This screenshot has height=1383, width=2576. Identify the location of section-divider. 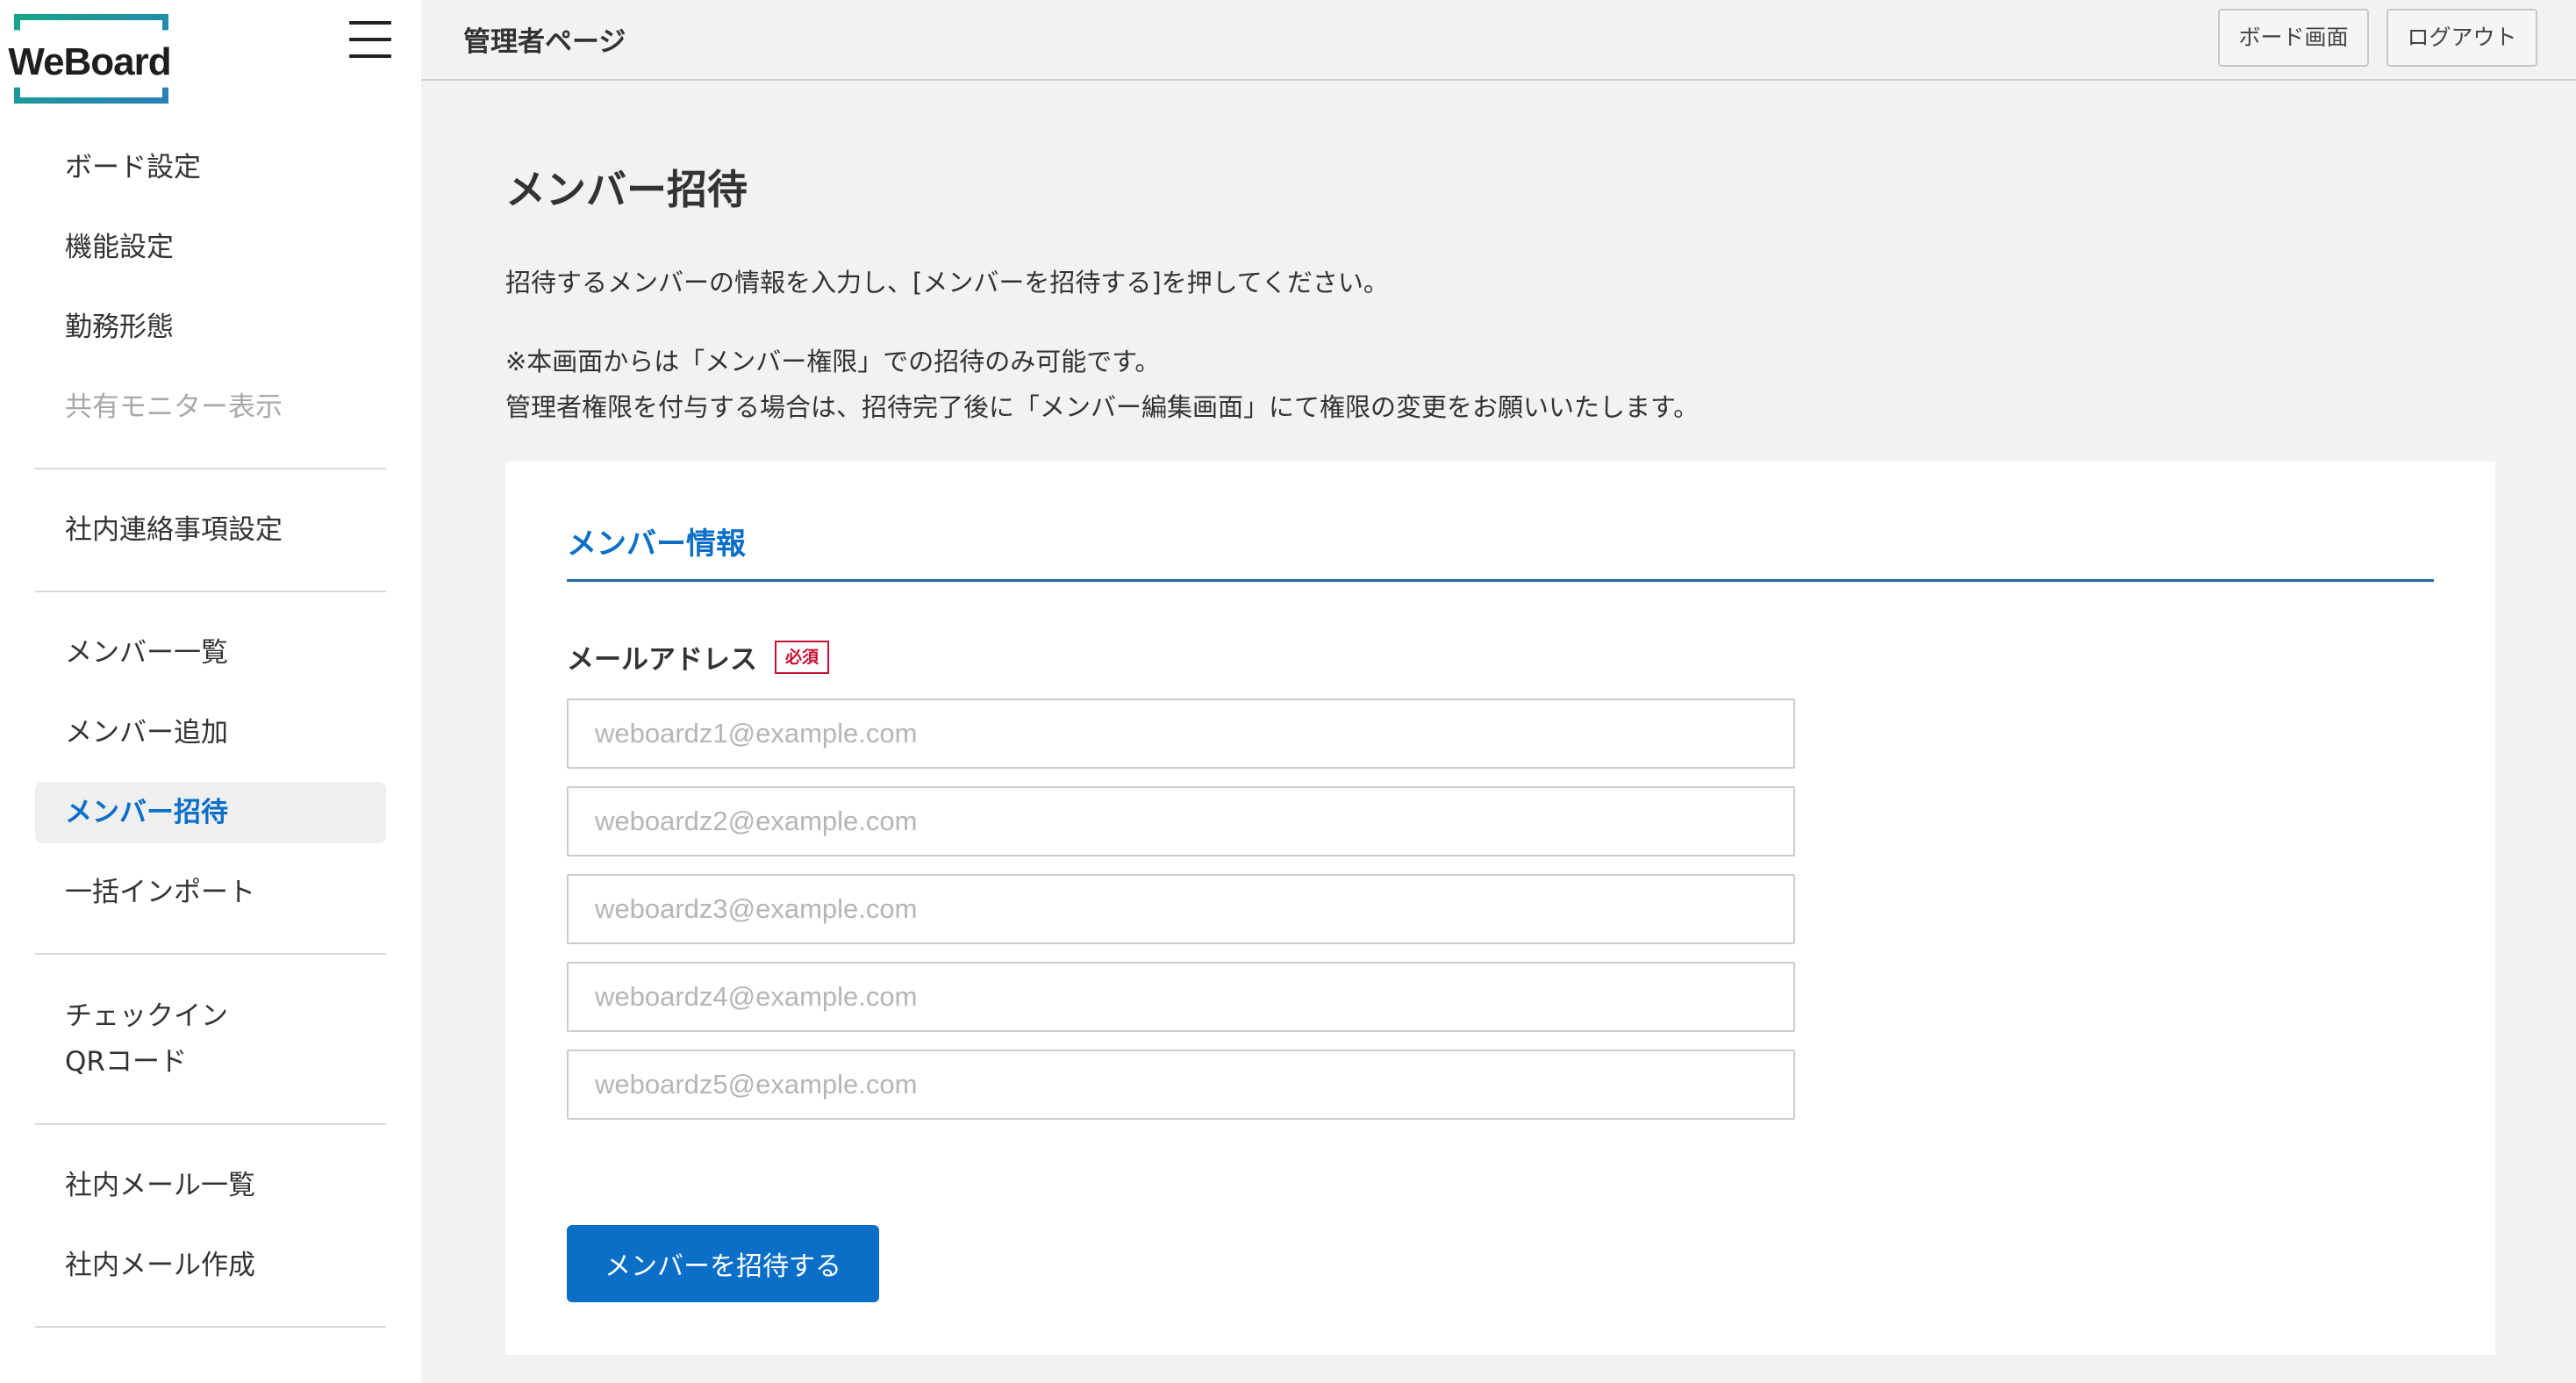
(1500, 580).